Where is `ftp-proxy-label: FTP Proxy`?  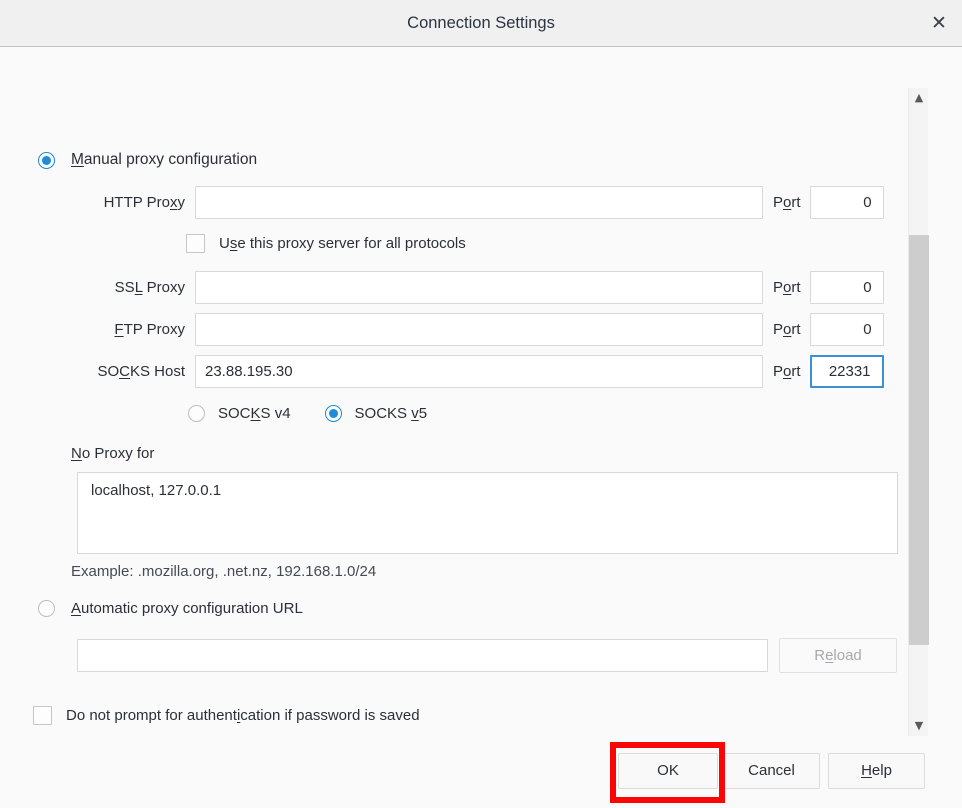 ftp-proxy-label: FTP Proxy is located at coordinates (149, 329).